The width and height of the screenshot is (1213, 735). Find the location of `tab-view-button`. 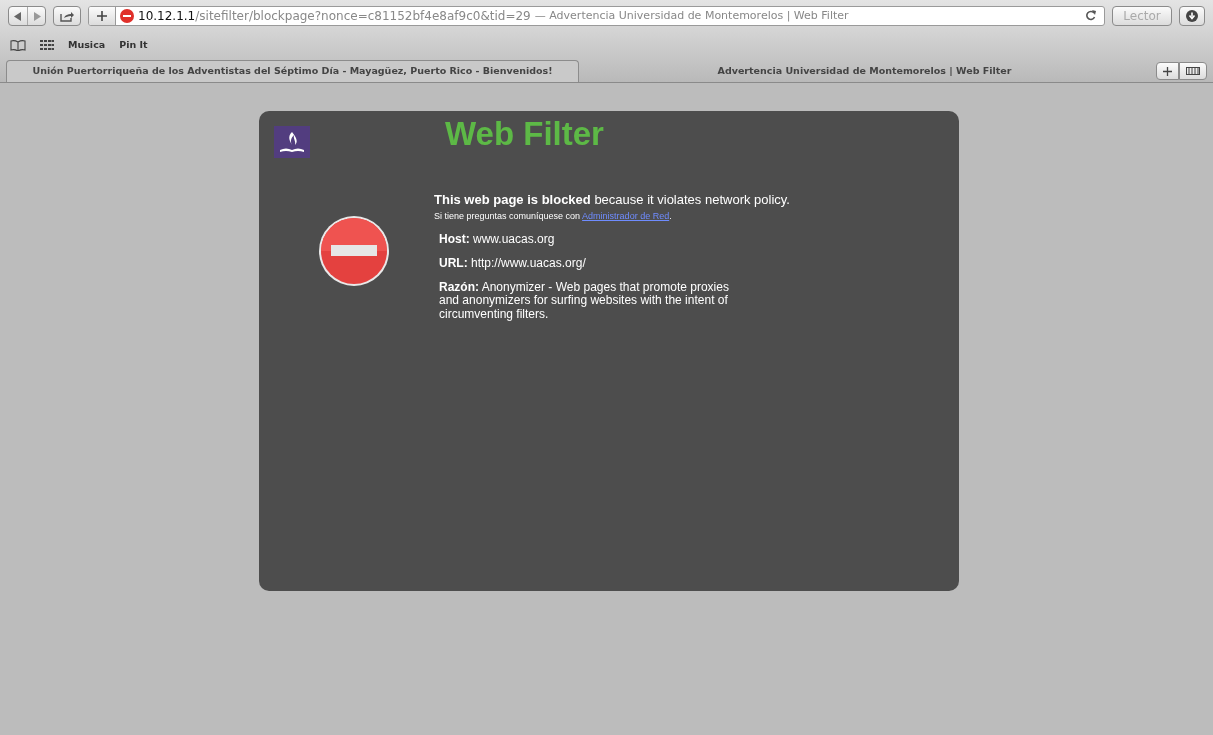

tab-view-button is located at coordinates (1193, 71).